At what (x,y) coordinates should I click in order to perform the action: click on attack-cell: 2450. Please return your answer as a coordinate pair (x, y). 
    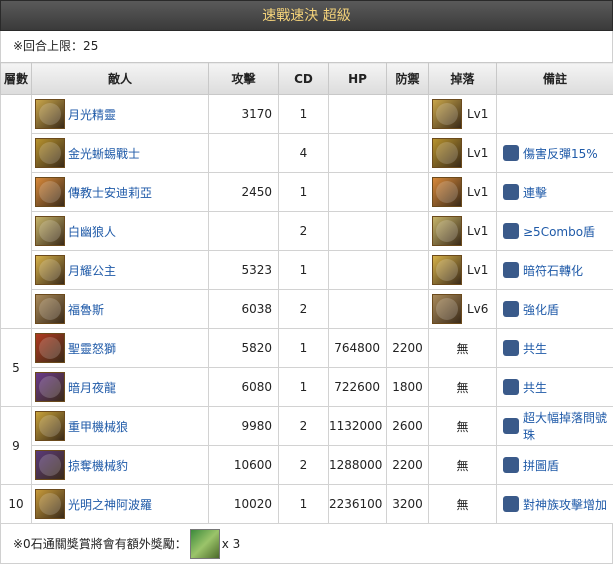
    Looking at the image, I should click on (243, 192).